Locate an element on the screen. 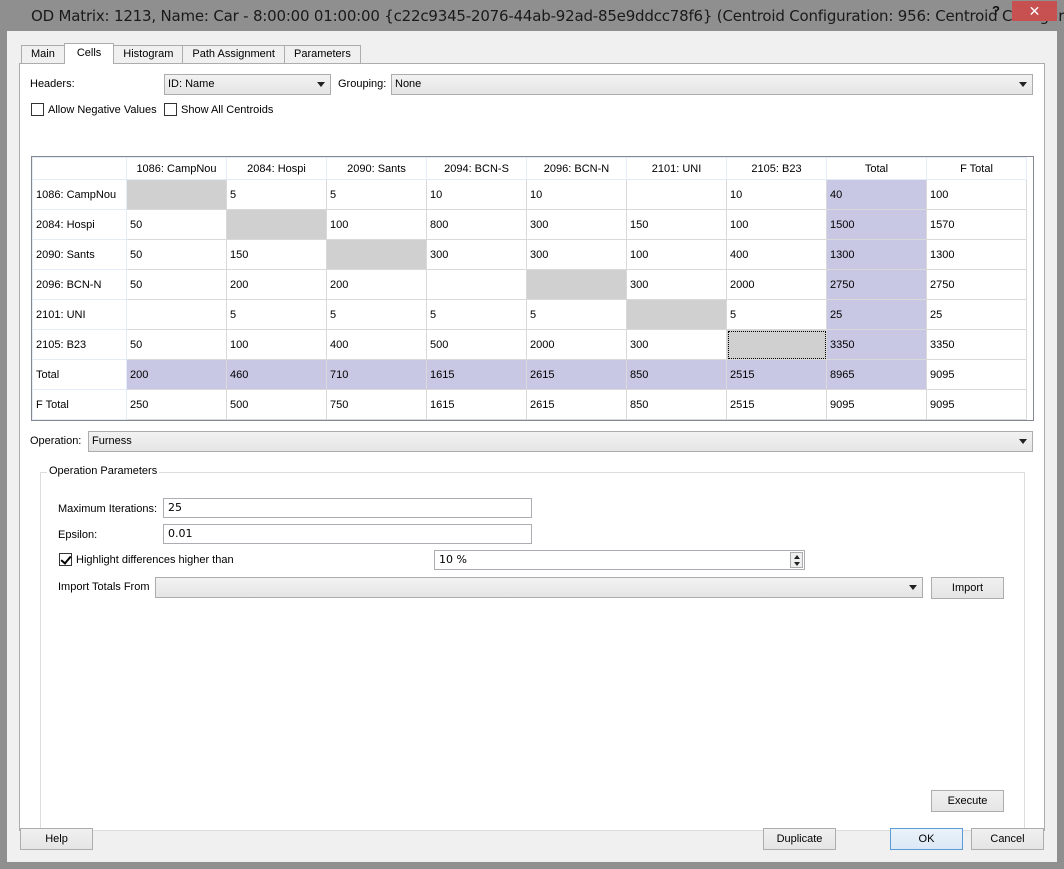  close-button: ✕ is located at coordinates (1034, 11).